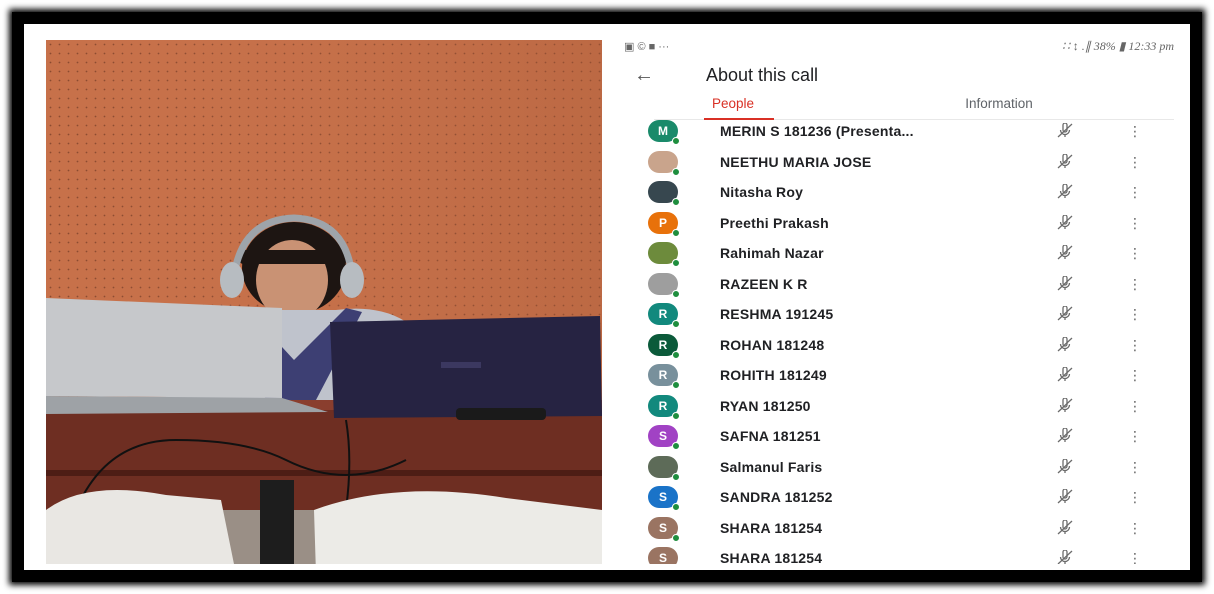  What do you see at coordinates (898, 375) in the screenshot?
I see `participant-row: R ROHITH 181249 ⋮` at bounding box center [898, 375].